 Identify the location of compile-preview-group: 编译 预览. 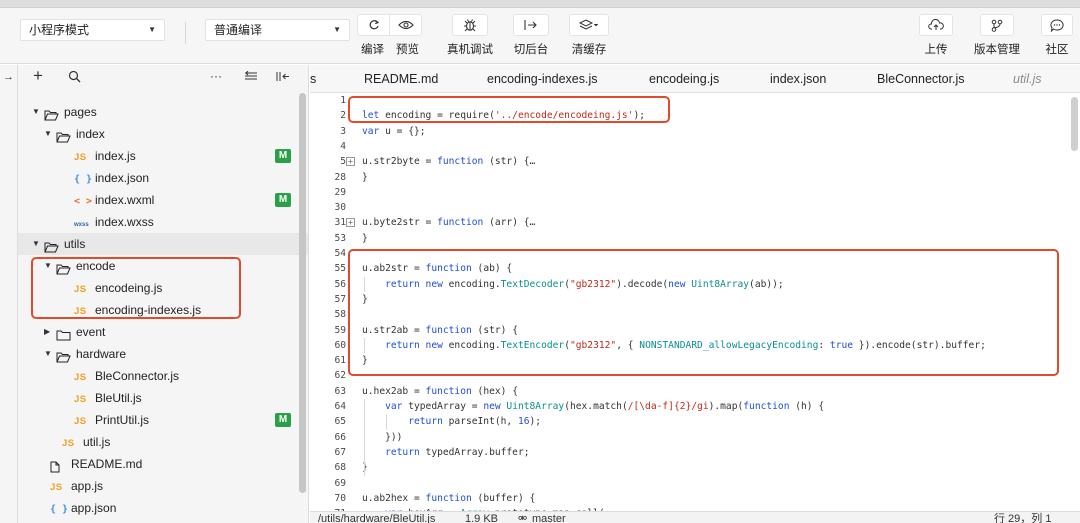
(390, 35).